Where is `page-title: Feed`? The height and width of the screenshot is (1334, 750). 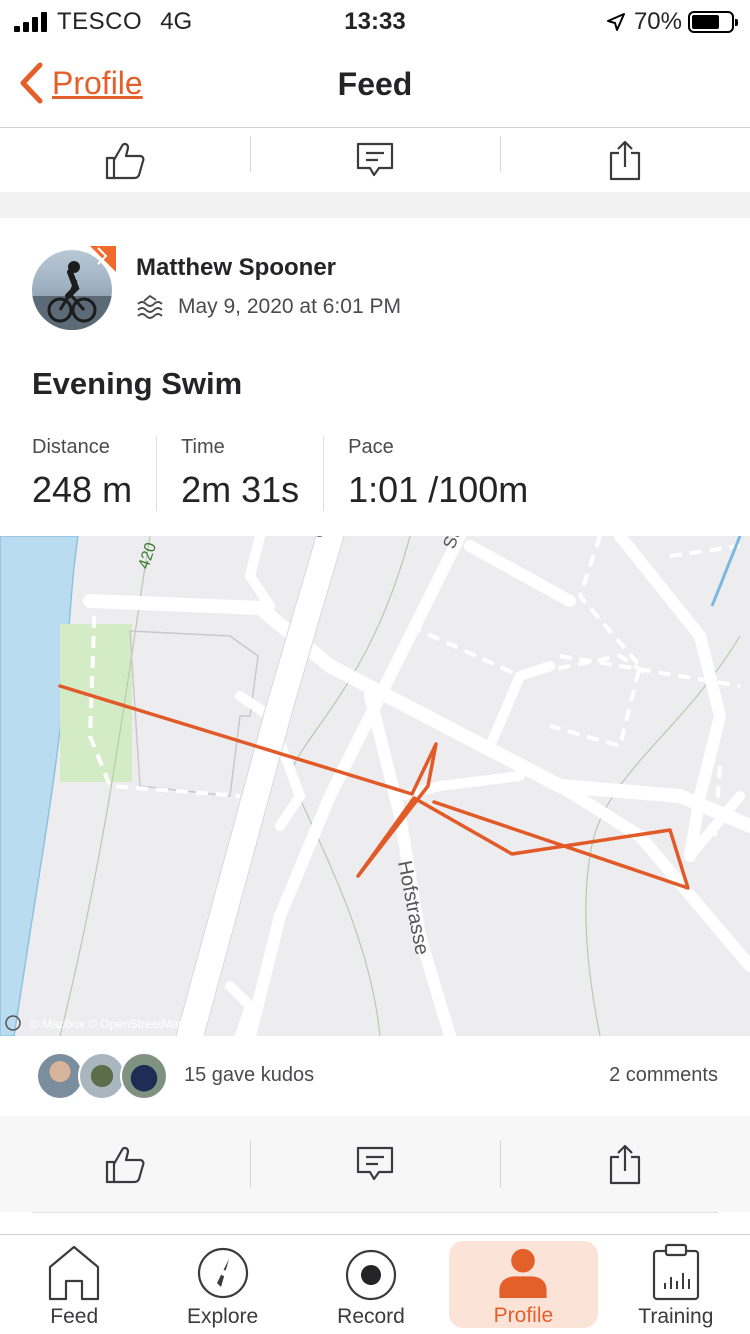 page-title: Feed is located at coordinates (375, 84).